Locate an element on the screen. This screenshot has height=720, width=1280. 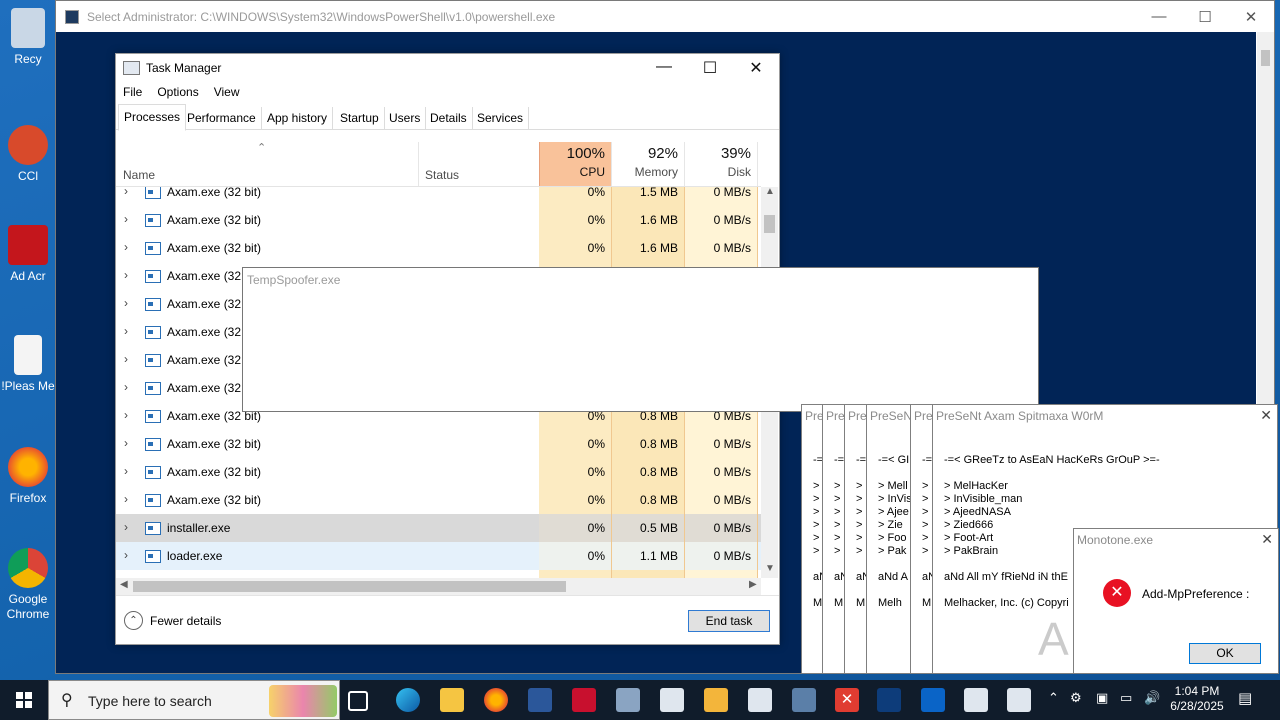
tab-performance: Performance is located at coordinates (222, 118).